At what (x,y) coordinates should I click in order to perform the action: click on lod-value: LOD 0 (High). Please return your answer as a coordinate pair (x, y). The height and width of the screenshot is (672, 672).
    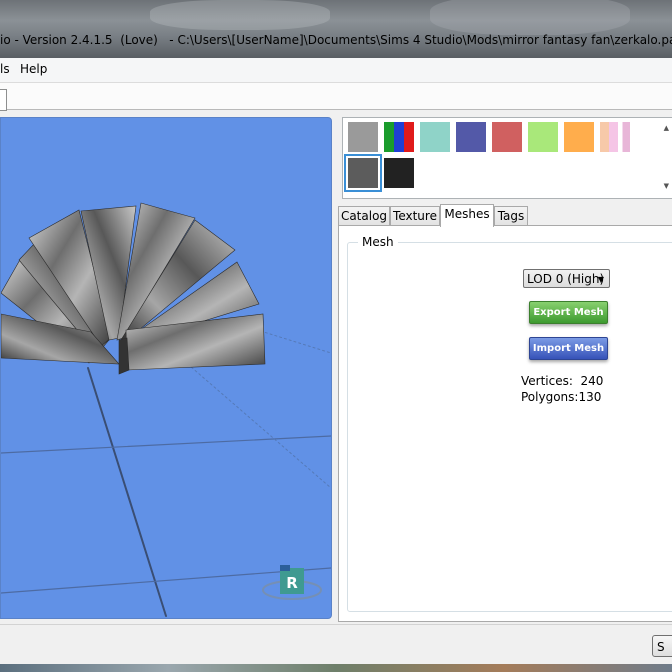
    Looking at the image, I should click on (566, 279).